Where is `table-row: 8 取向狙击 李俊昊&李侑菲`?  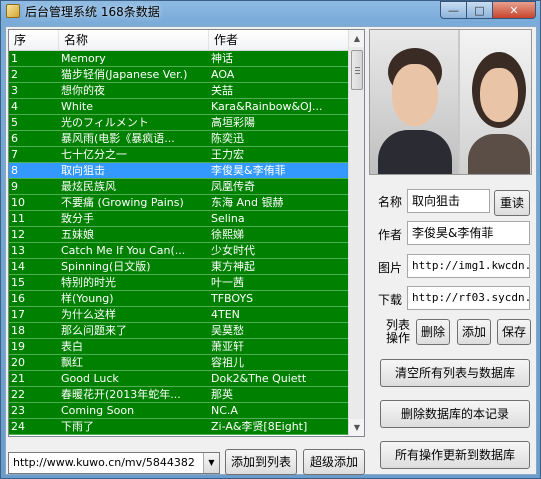 table-row: 8 取向狙击 李俊昊&李侑菲 is located at coordinates (179, 171).